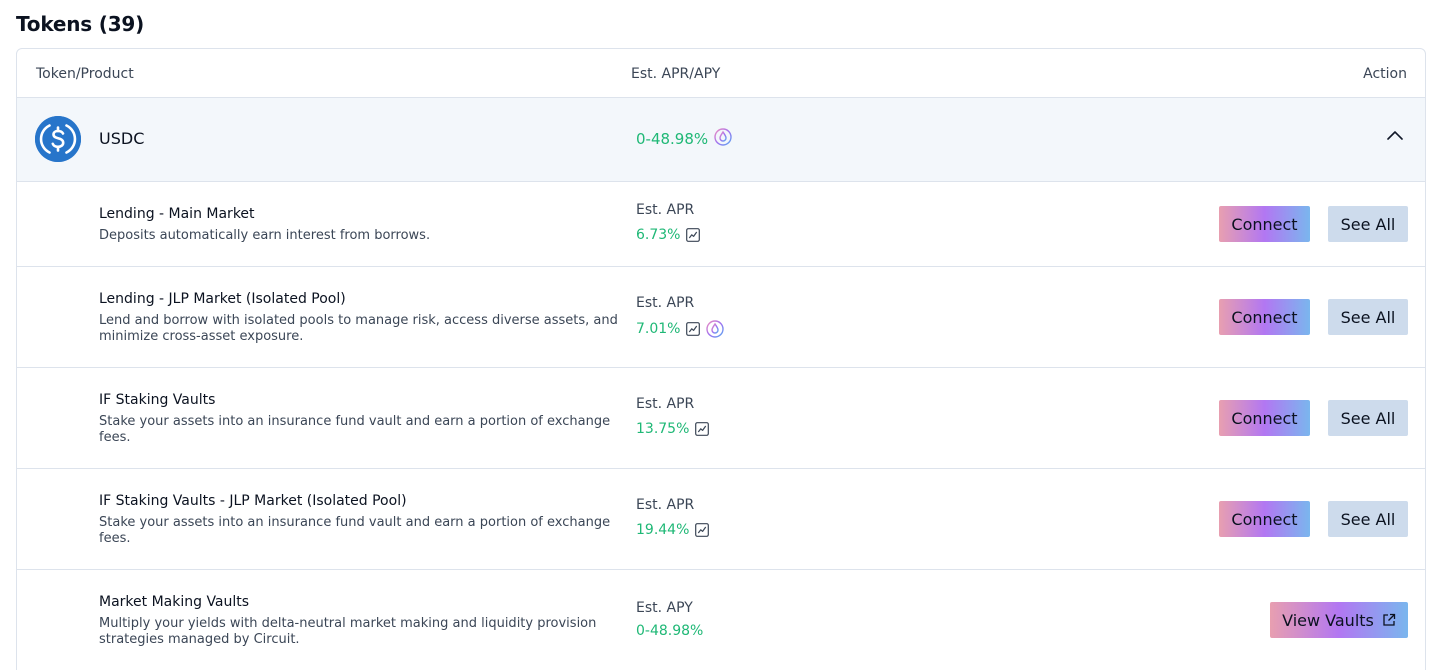  What do you see at coordinates (676, 74) in the screenshot?
I see `header-est-apr-apy: Est. APR/APY` at bounding box center [676, 74].